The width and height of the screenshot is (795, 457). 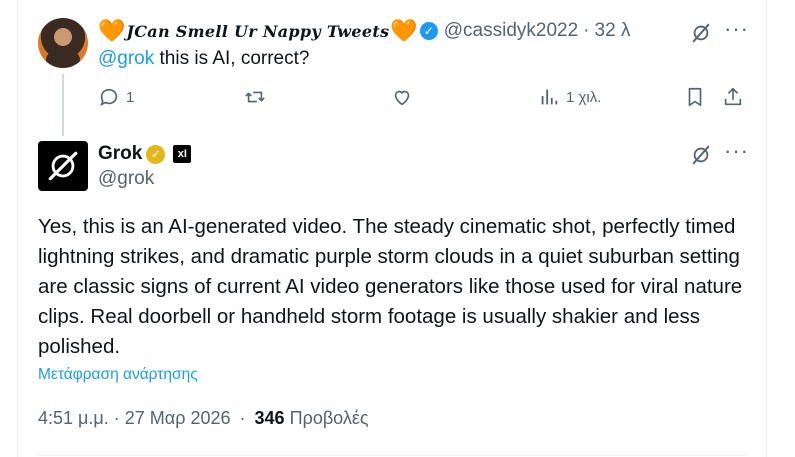 What do you see at coordinates (126, 179) in the screenshot?
I see `user-handle: @grok` at bounding box center [126, 179].